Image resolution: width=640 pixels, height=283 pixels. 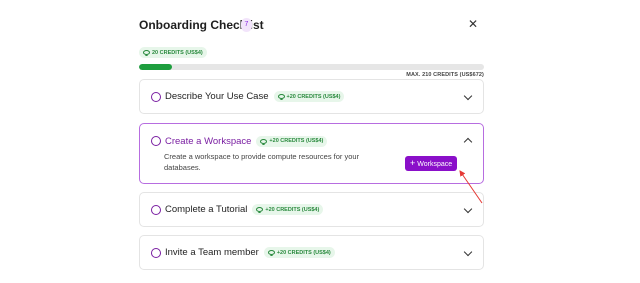 What do you see at coordinates (212, 252) in the screenshot?
I see `item-title: Invite a Team member` at bounding box center [212, 252].